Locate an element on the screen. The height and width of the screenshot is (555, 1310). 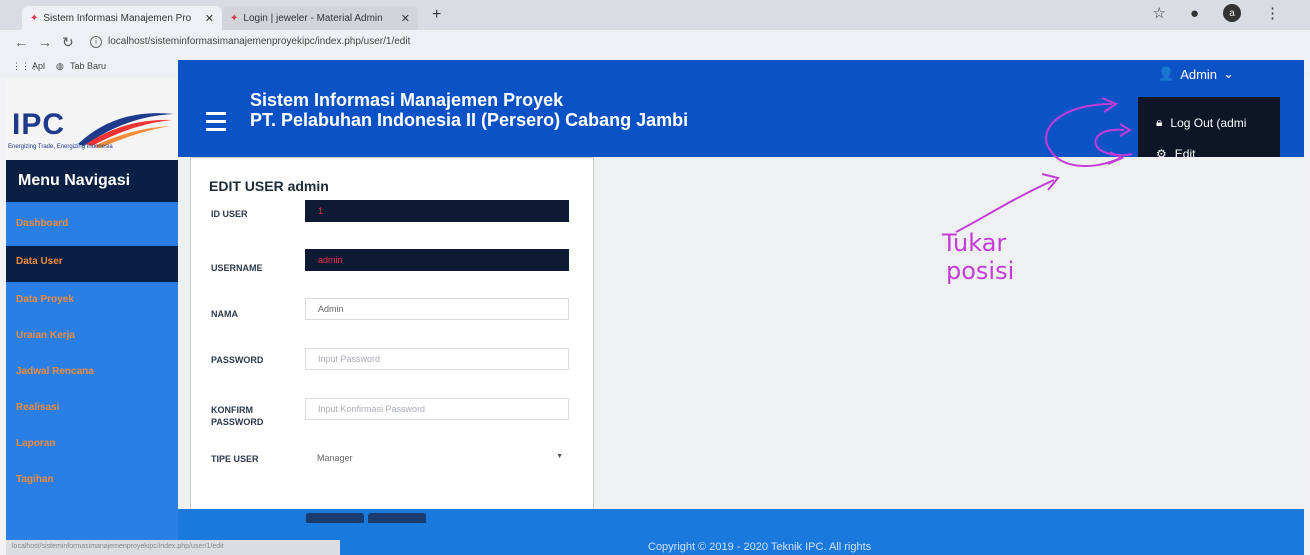
annotation-arrows is located at coordinates (1044, 165).